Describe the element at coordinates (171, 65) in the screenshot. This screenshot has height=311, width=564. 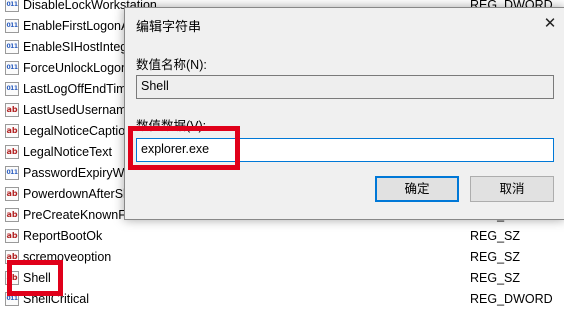
I see `value-name-label: 数值名称(N):` at that location.